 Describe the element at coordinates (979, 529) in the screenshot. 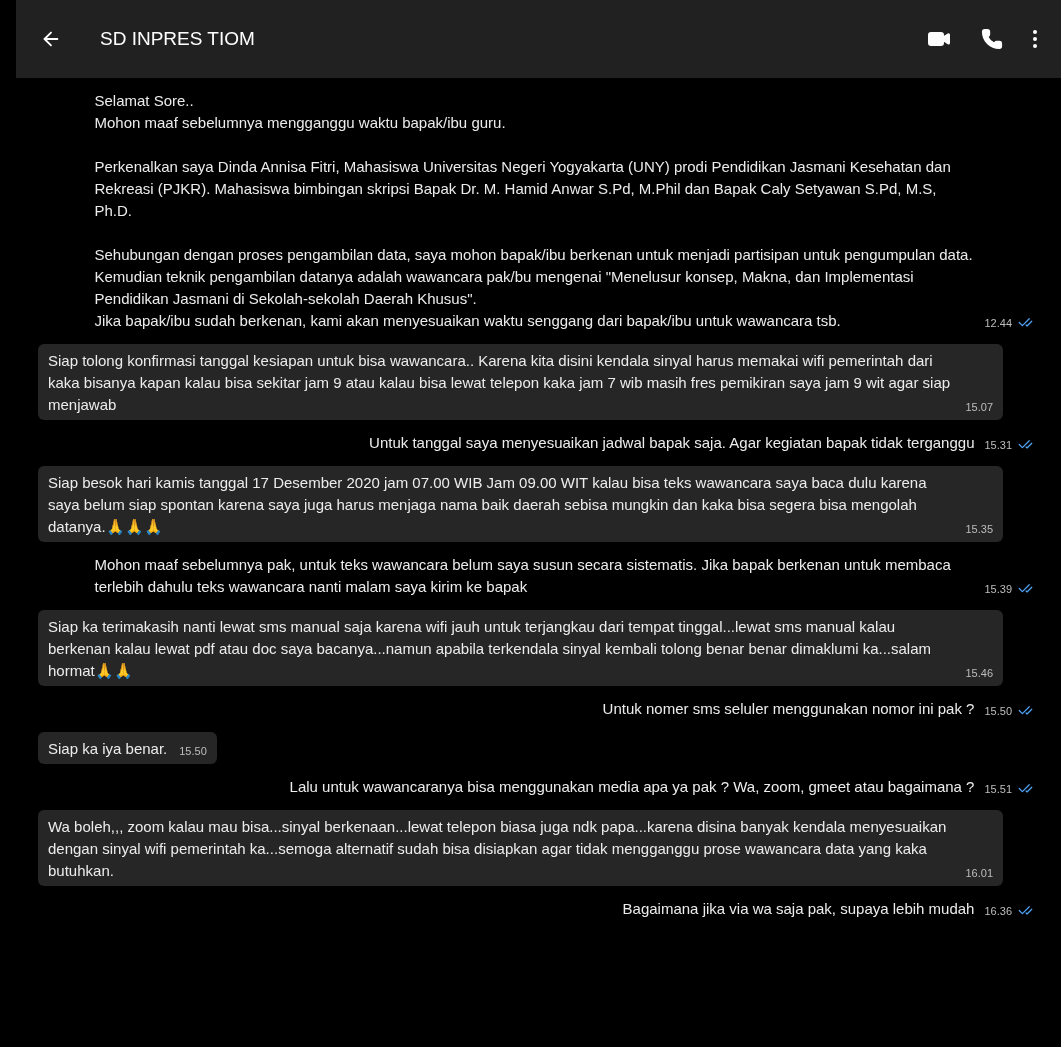

I see `message-time: 15.35` at that location.